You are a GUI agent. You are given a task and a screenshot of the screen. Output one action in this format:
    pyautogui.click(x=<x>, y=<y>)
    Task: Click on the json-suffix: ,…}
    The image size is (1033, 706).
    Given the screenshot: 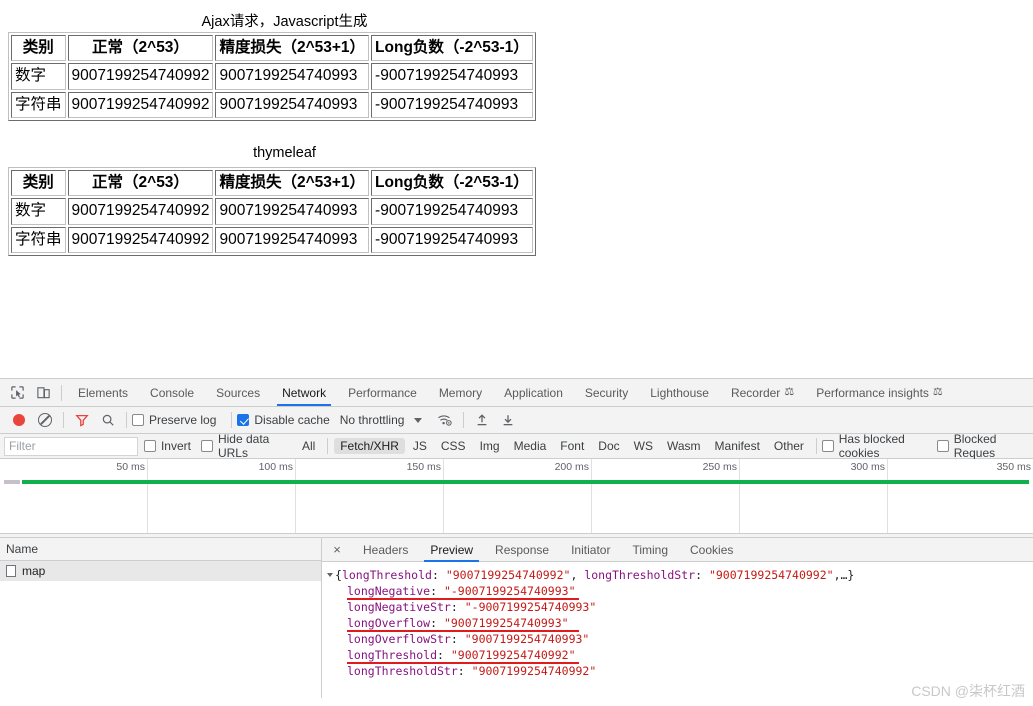 What is the action you would take?
    pyautogui.click(x=844, y=575)
    